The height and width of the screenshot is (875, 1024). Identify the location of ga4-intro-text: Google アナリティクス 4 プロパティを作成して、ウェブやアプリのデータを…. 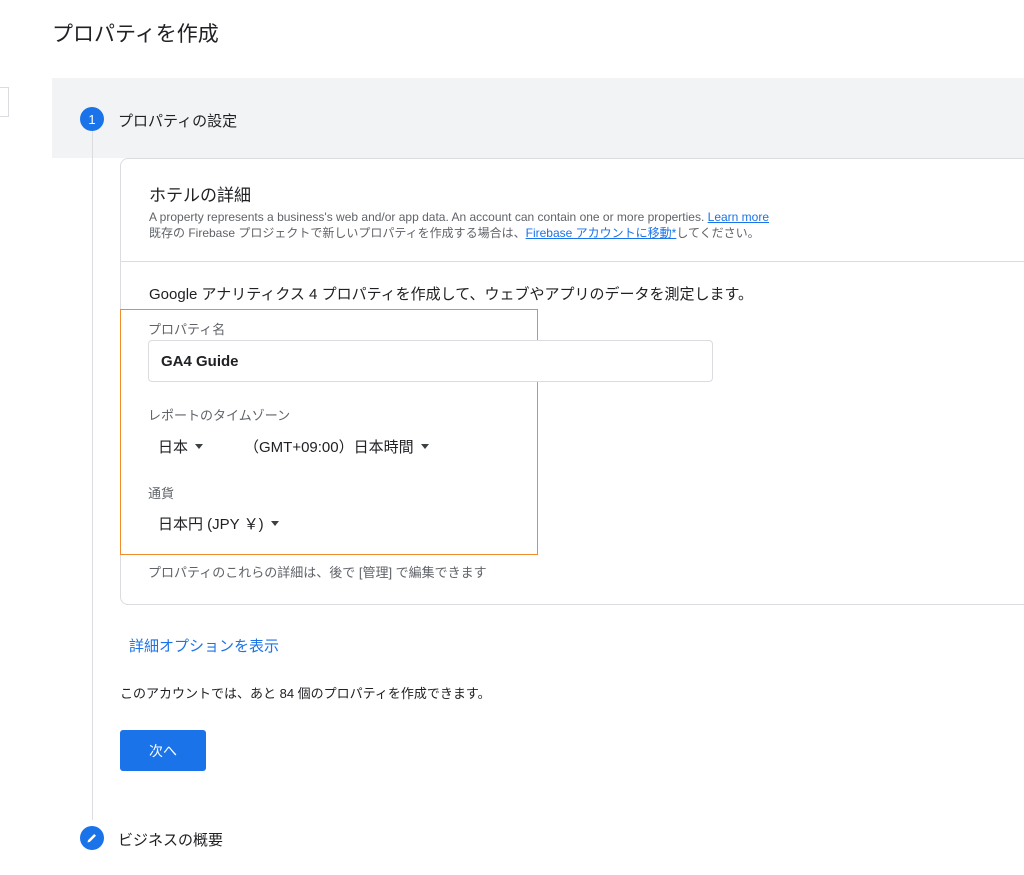
(451, 294).